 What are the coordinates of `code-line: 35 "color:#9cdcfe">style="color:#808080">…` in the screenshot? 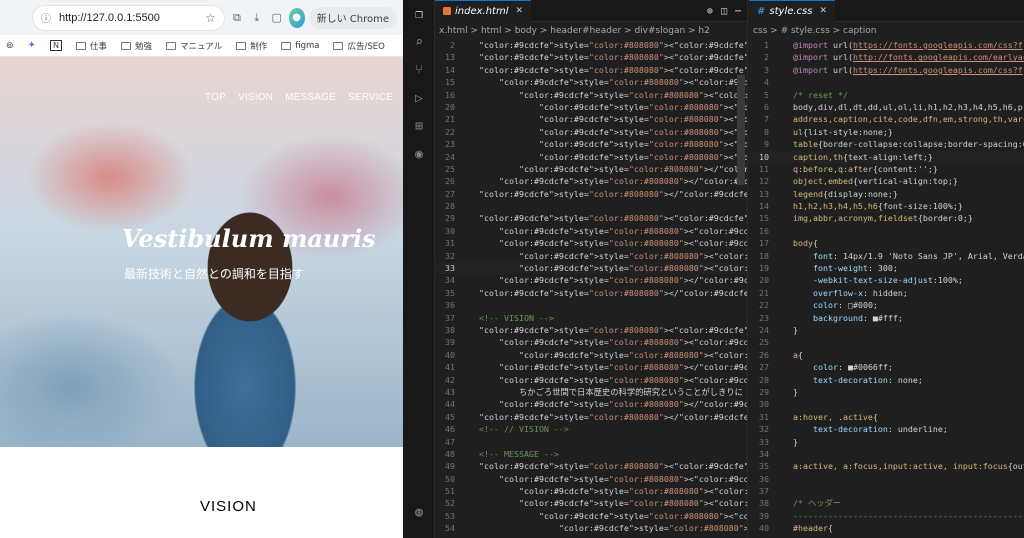 It's located at (591, 293).